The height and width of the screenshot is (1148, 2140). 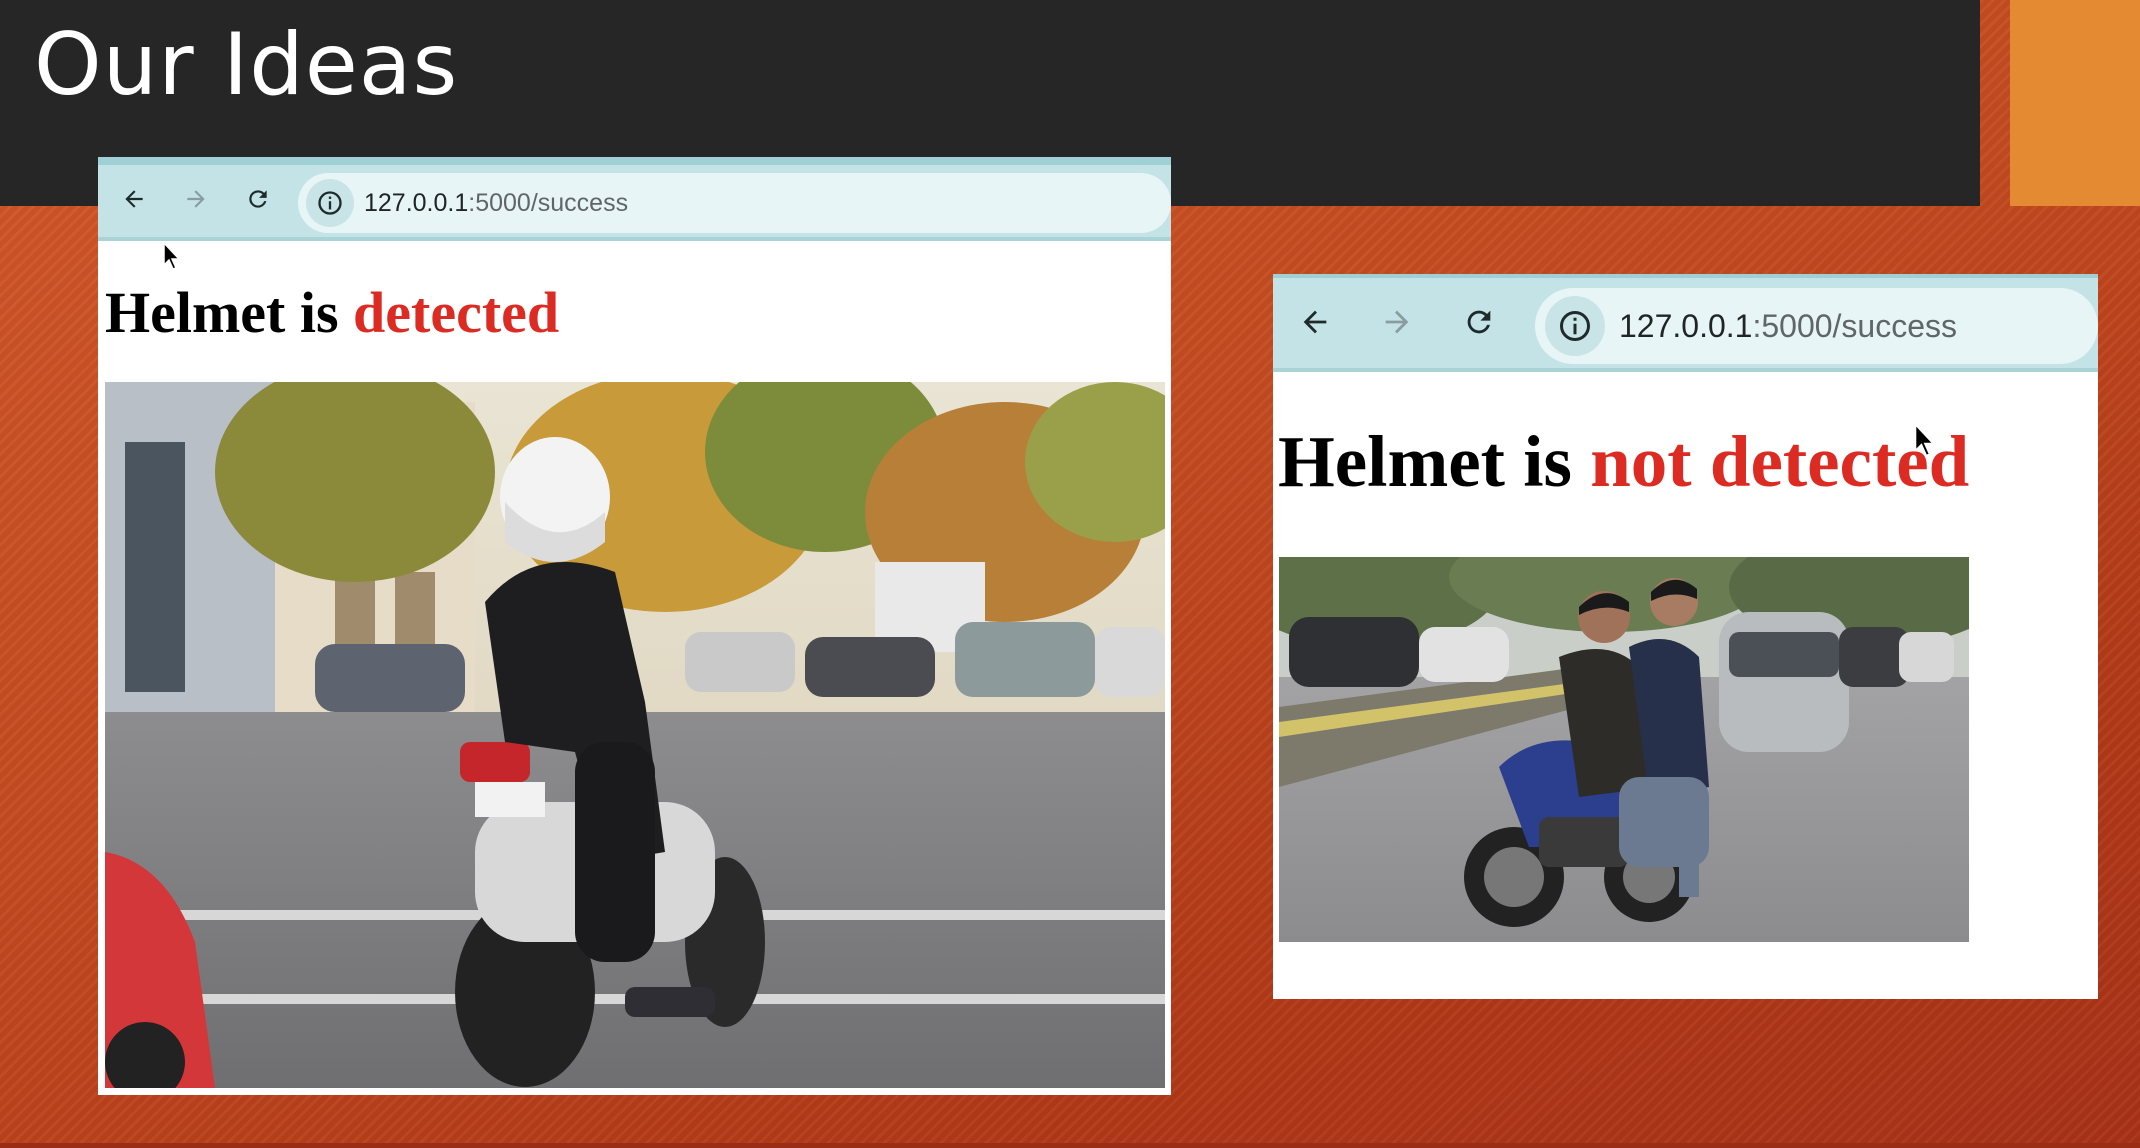 I want to click on slide-title: Our Ideas, so click(x=246, y=65).